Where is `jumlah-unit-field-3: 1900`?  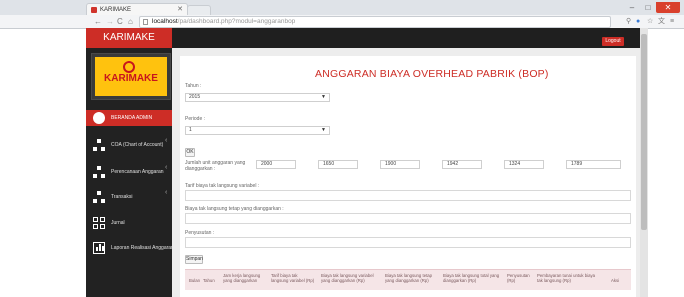 jumlah-unit-field-3: 1900 is located at coordinates (400, 164).